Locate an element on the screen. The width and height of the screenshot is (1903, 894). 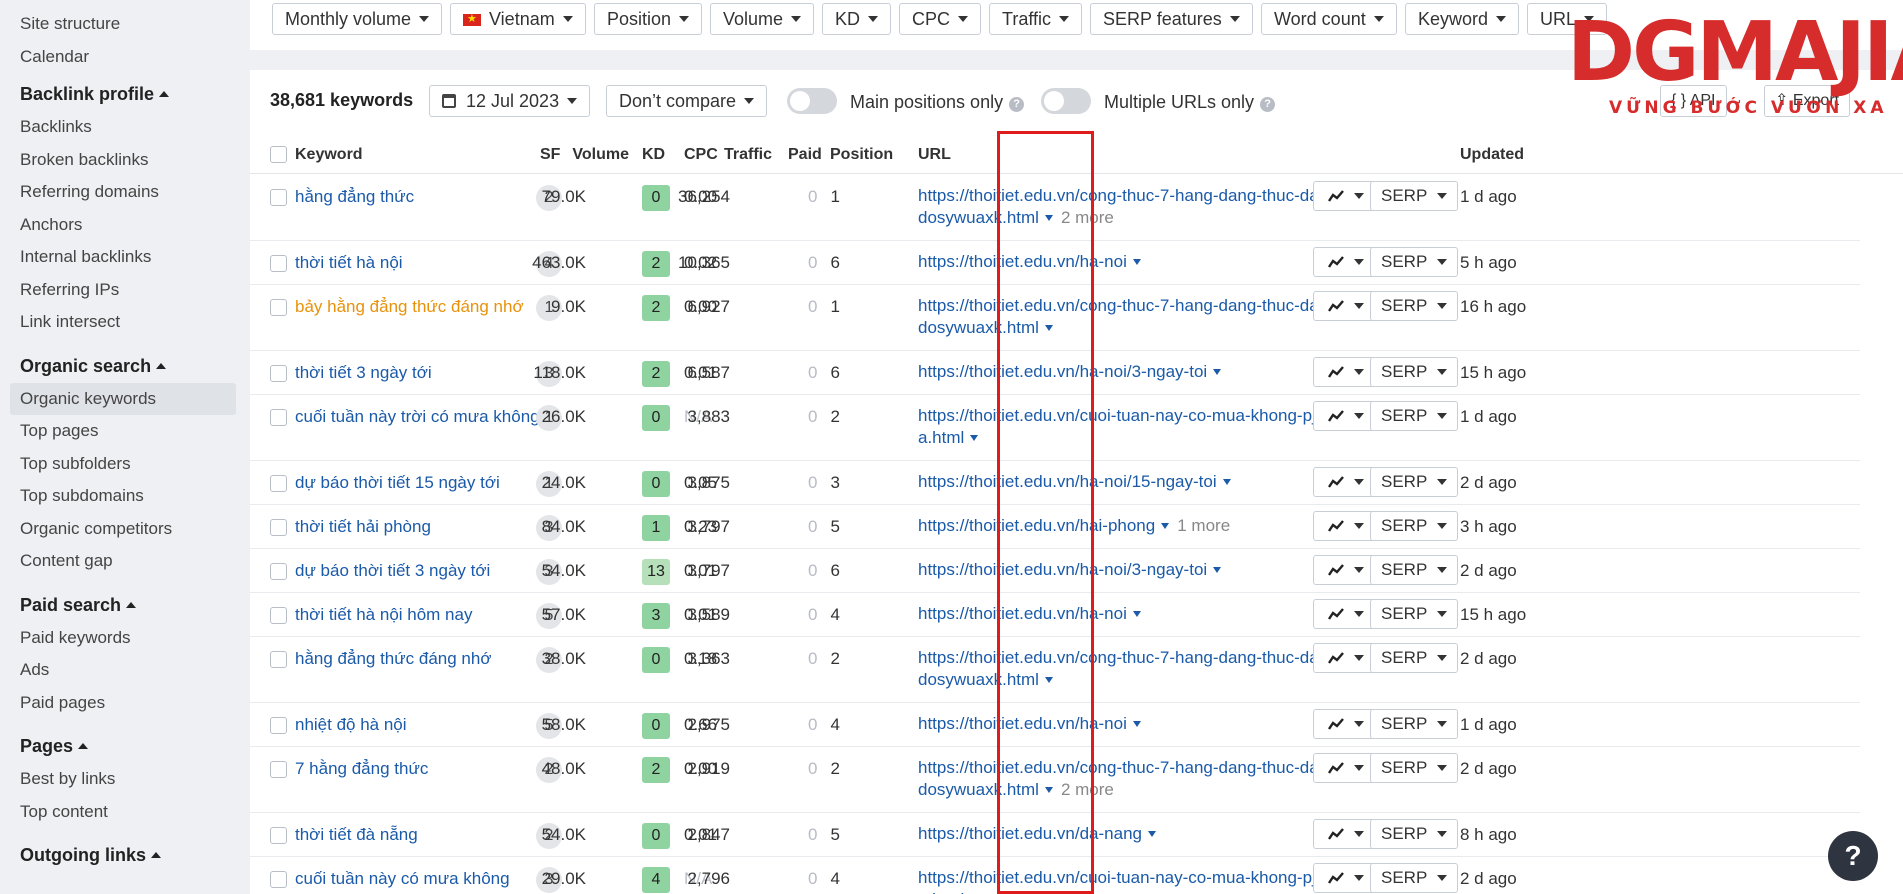
keyword-link: cuối tuần này có mưa không is located at coordinates (402, 879).